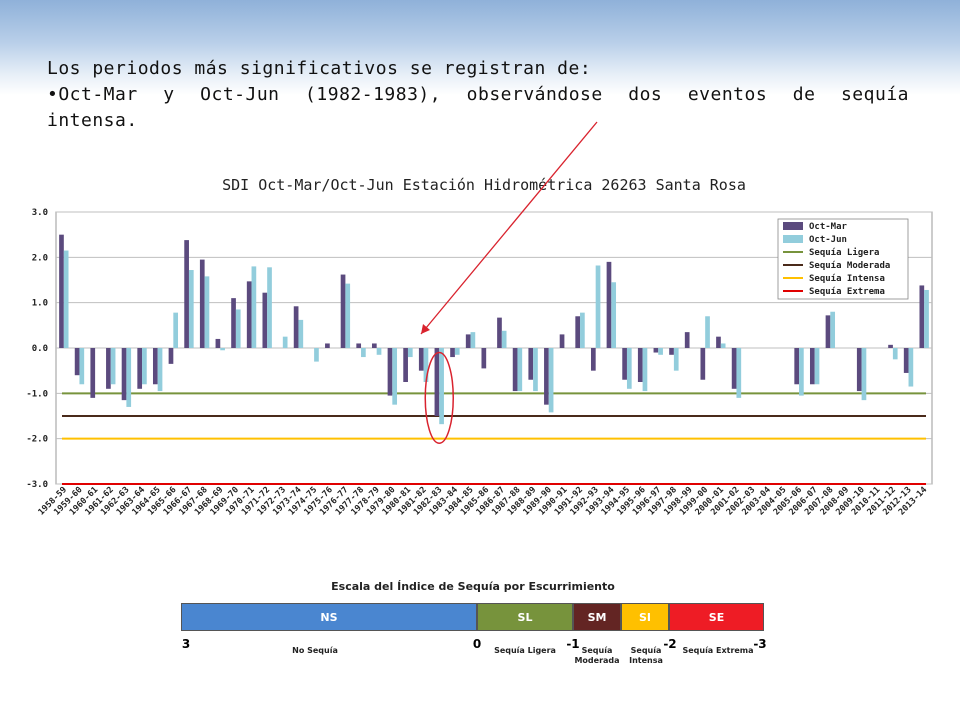 Image resolution: width=960 pixels, height=720 pixels. Describe the element at coordinates (40, 304) in the screenshot. I see `y-tick-label: 1.0` at that location.